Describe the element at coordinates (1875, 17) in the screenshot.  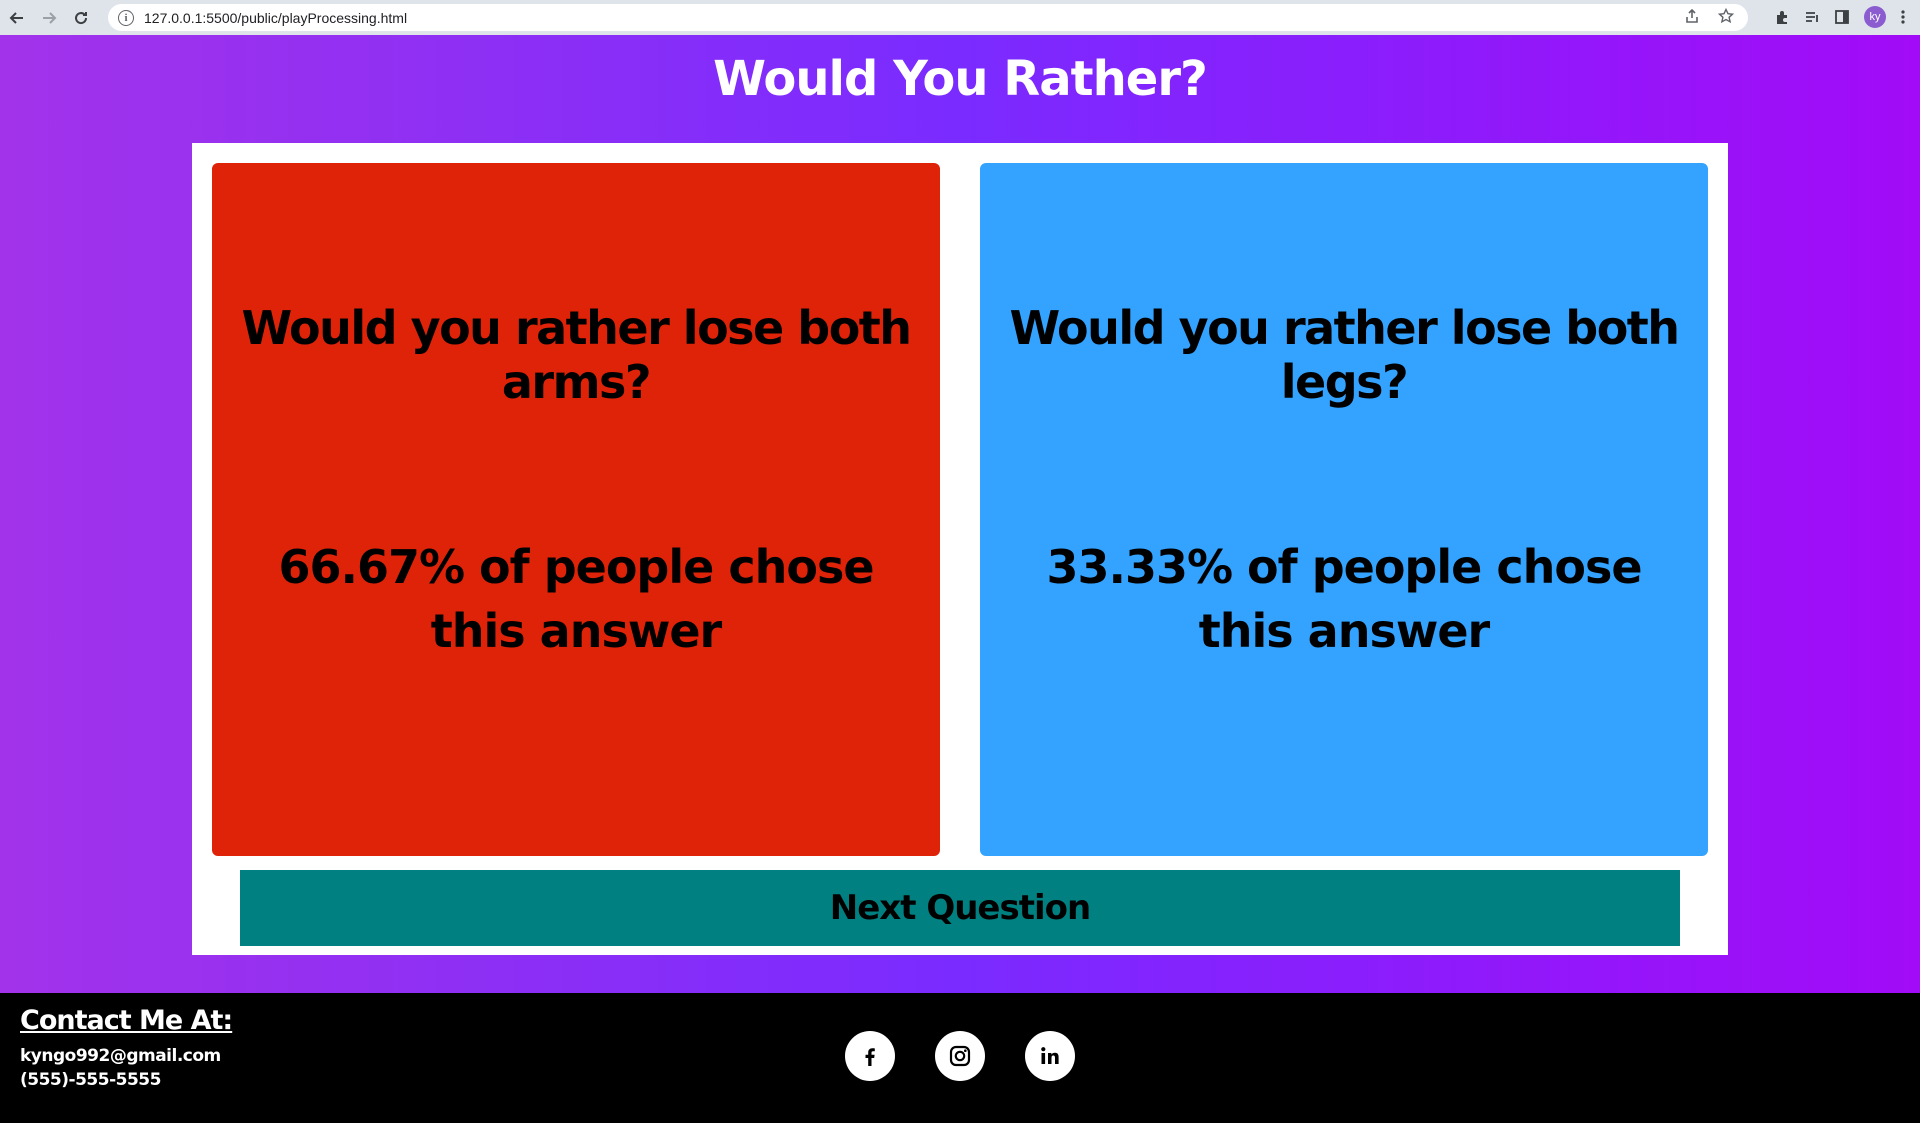
I see `profile-avatar: ky` at that location.